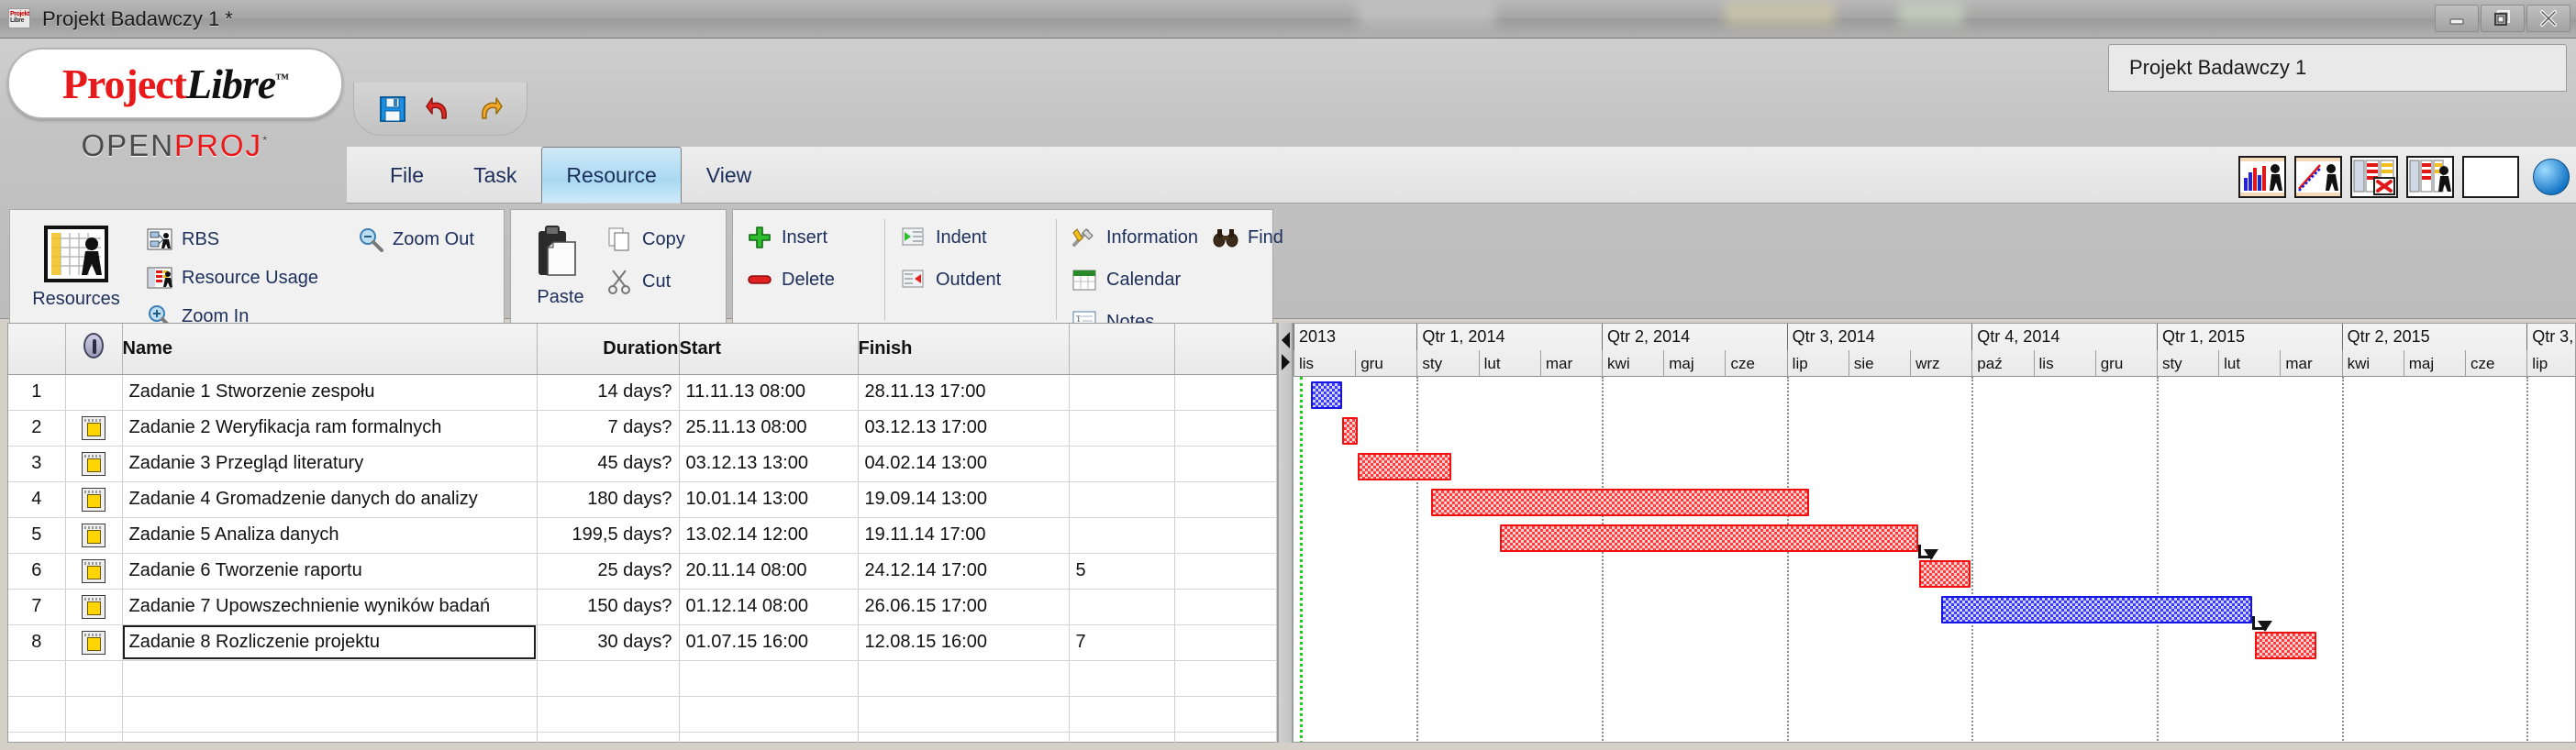 Image resolution: width=2576 pixels, height=750 pixels. What do you see at coordinates (37, 464) in the screenshot?
I see `cell-id: 3` at bounding box center [37, 464].